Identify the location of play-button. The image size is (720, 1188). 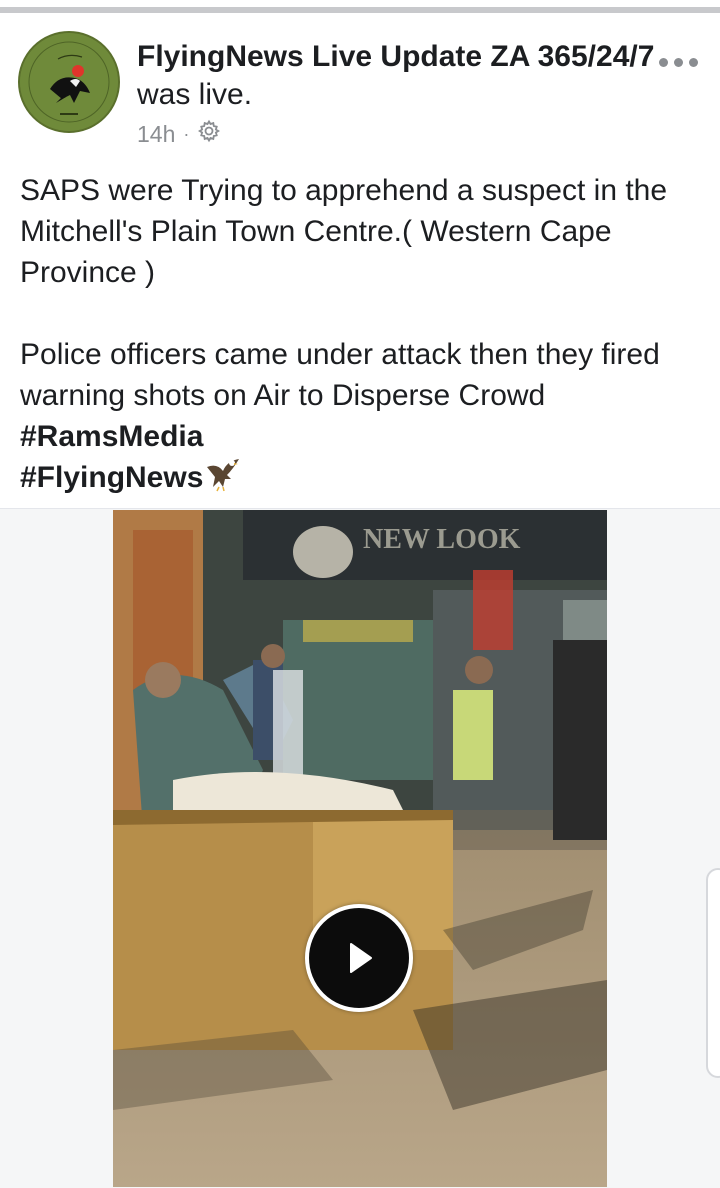
(359, 958).